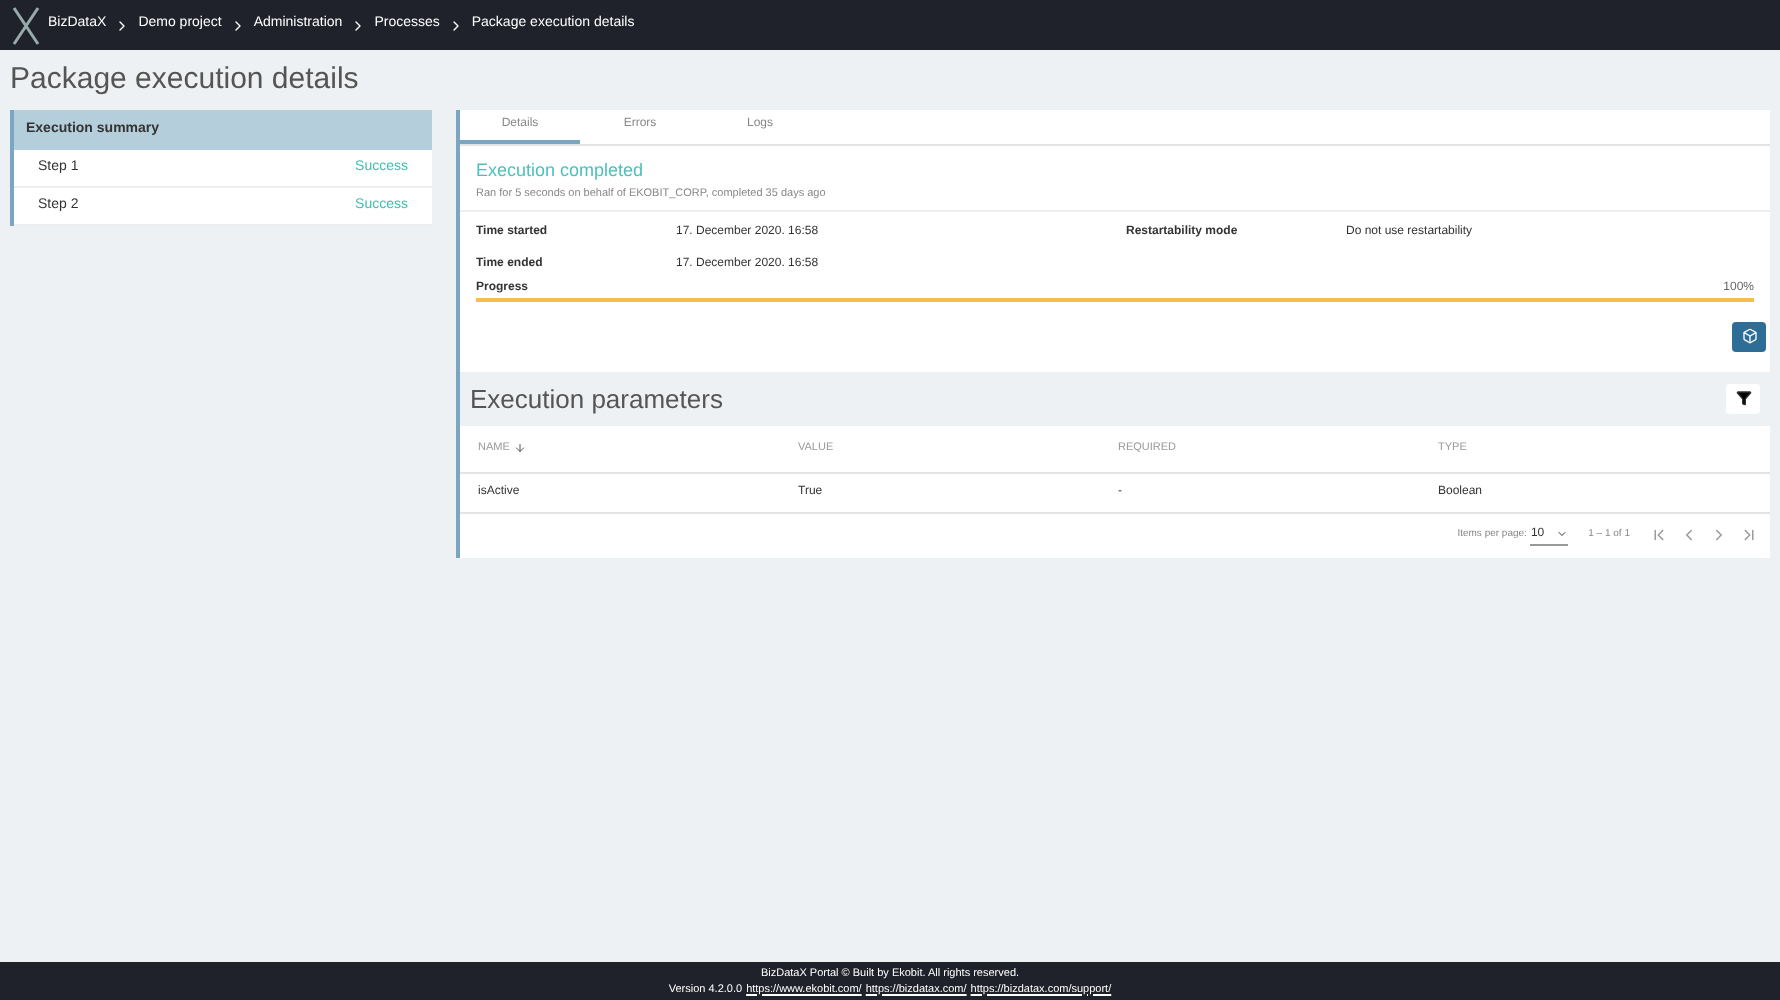 Image resolution: width=1780 pixels, height=1000 pixels. What do you see at coordinates (1562, 534) in the screenshot?
I see `caret-icon` at bounding box center [1562, 534].